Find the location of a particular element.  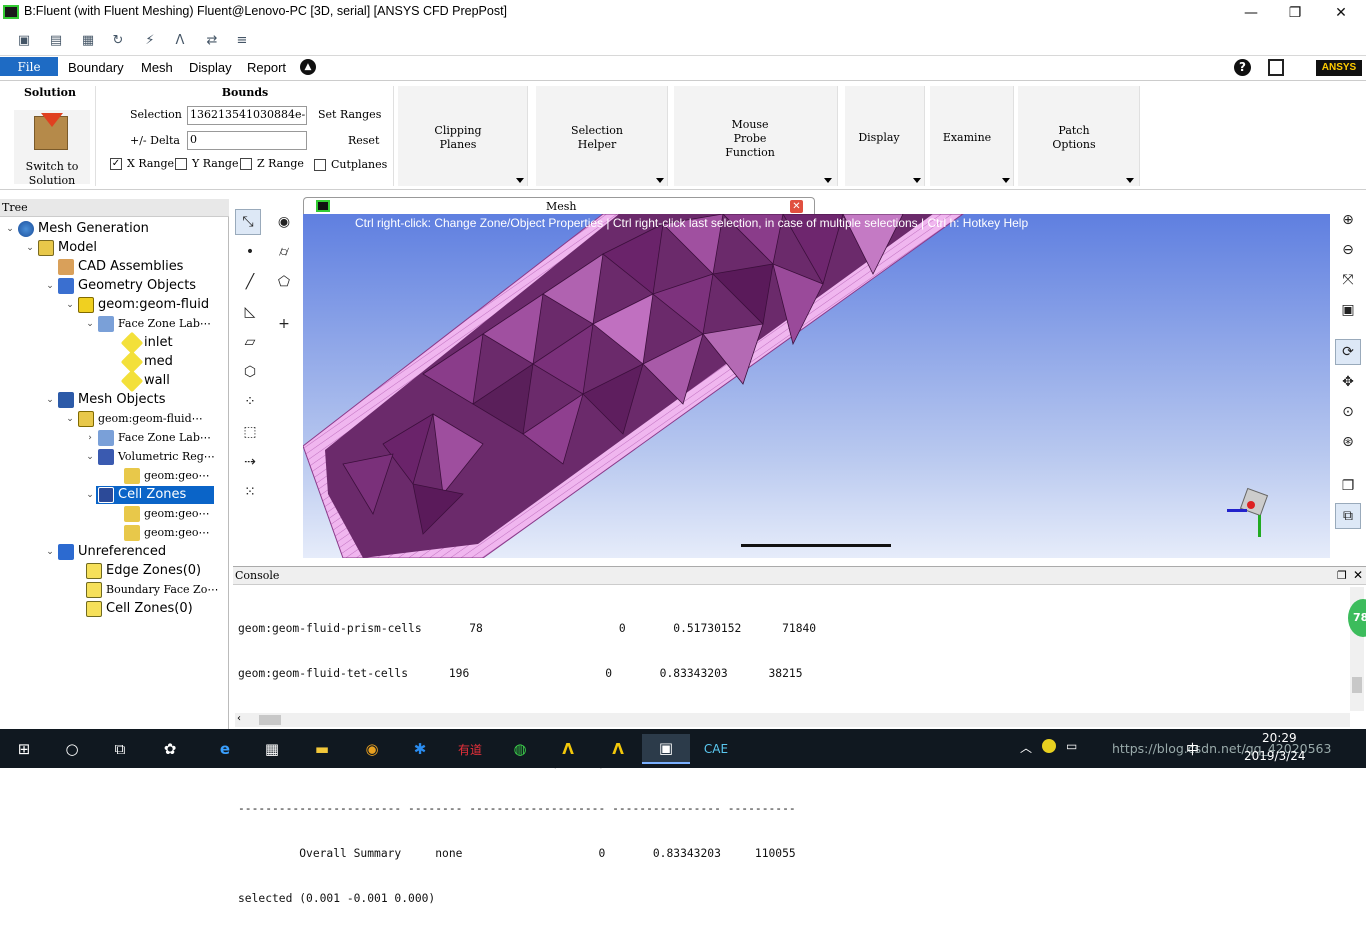

store-icon: ▦ is located at coordinates (272, 749).